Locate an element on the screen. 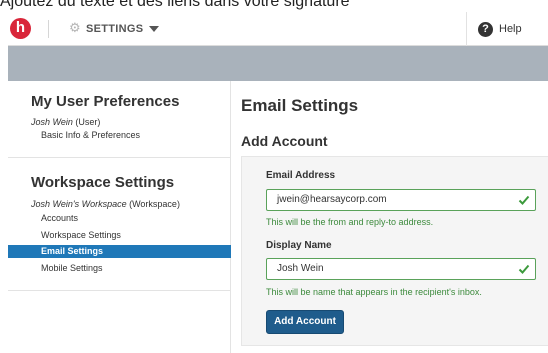 Image resolution: width=548 pixels, height=353 pixels. help-button: ? Help is located at coordinates (500, 29).